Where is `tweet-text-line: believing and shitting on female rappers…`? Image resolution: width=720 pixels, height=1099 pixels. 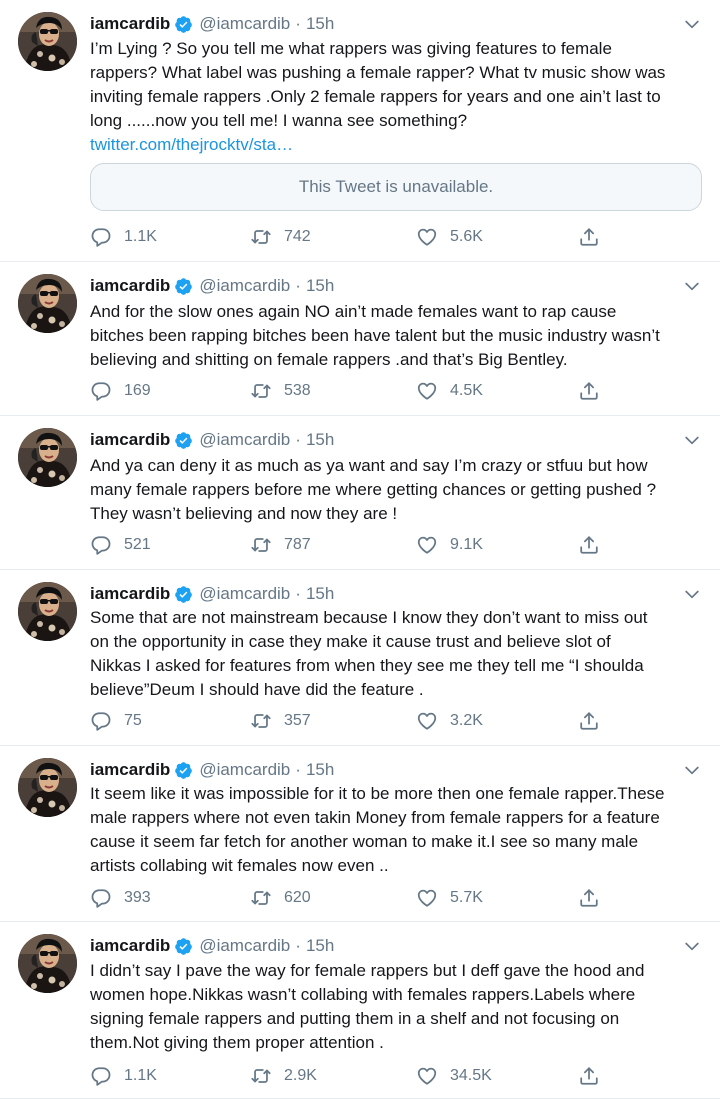
tweet-text-line: believing and shitting on female rappers… is located at coordinates (329, 359).